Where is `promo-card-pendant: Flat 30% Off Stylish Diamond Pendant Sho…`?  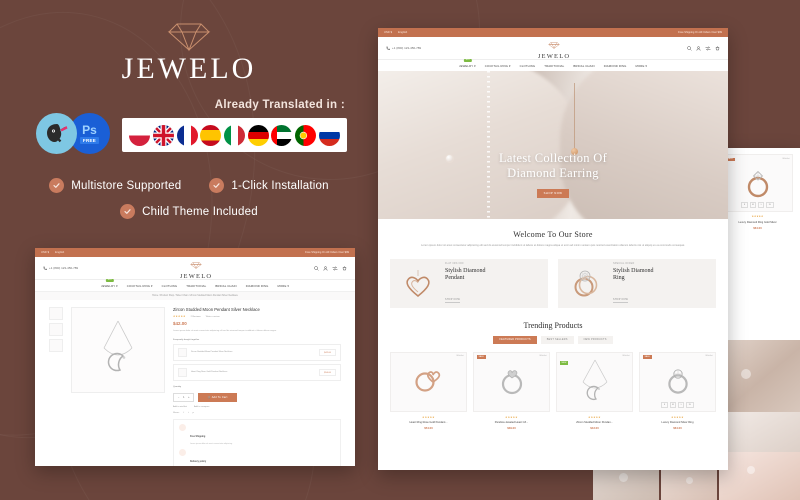 promo-card-pendant: Flat 30% Off Stylish Diamond Pendant Sho… is located at coordinates (469, 283).